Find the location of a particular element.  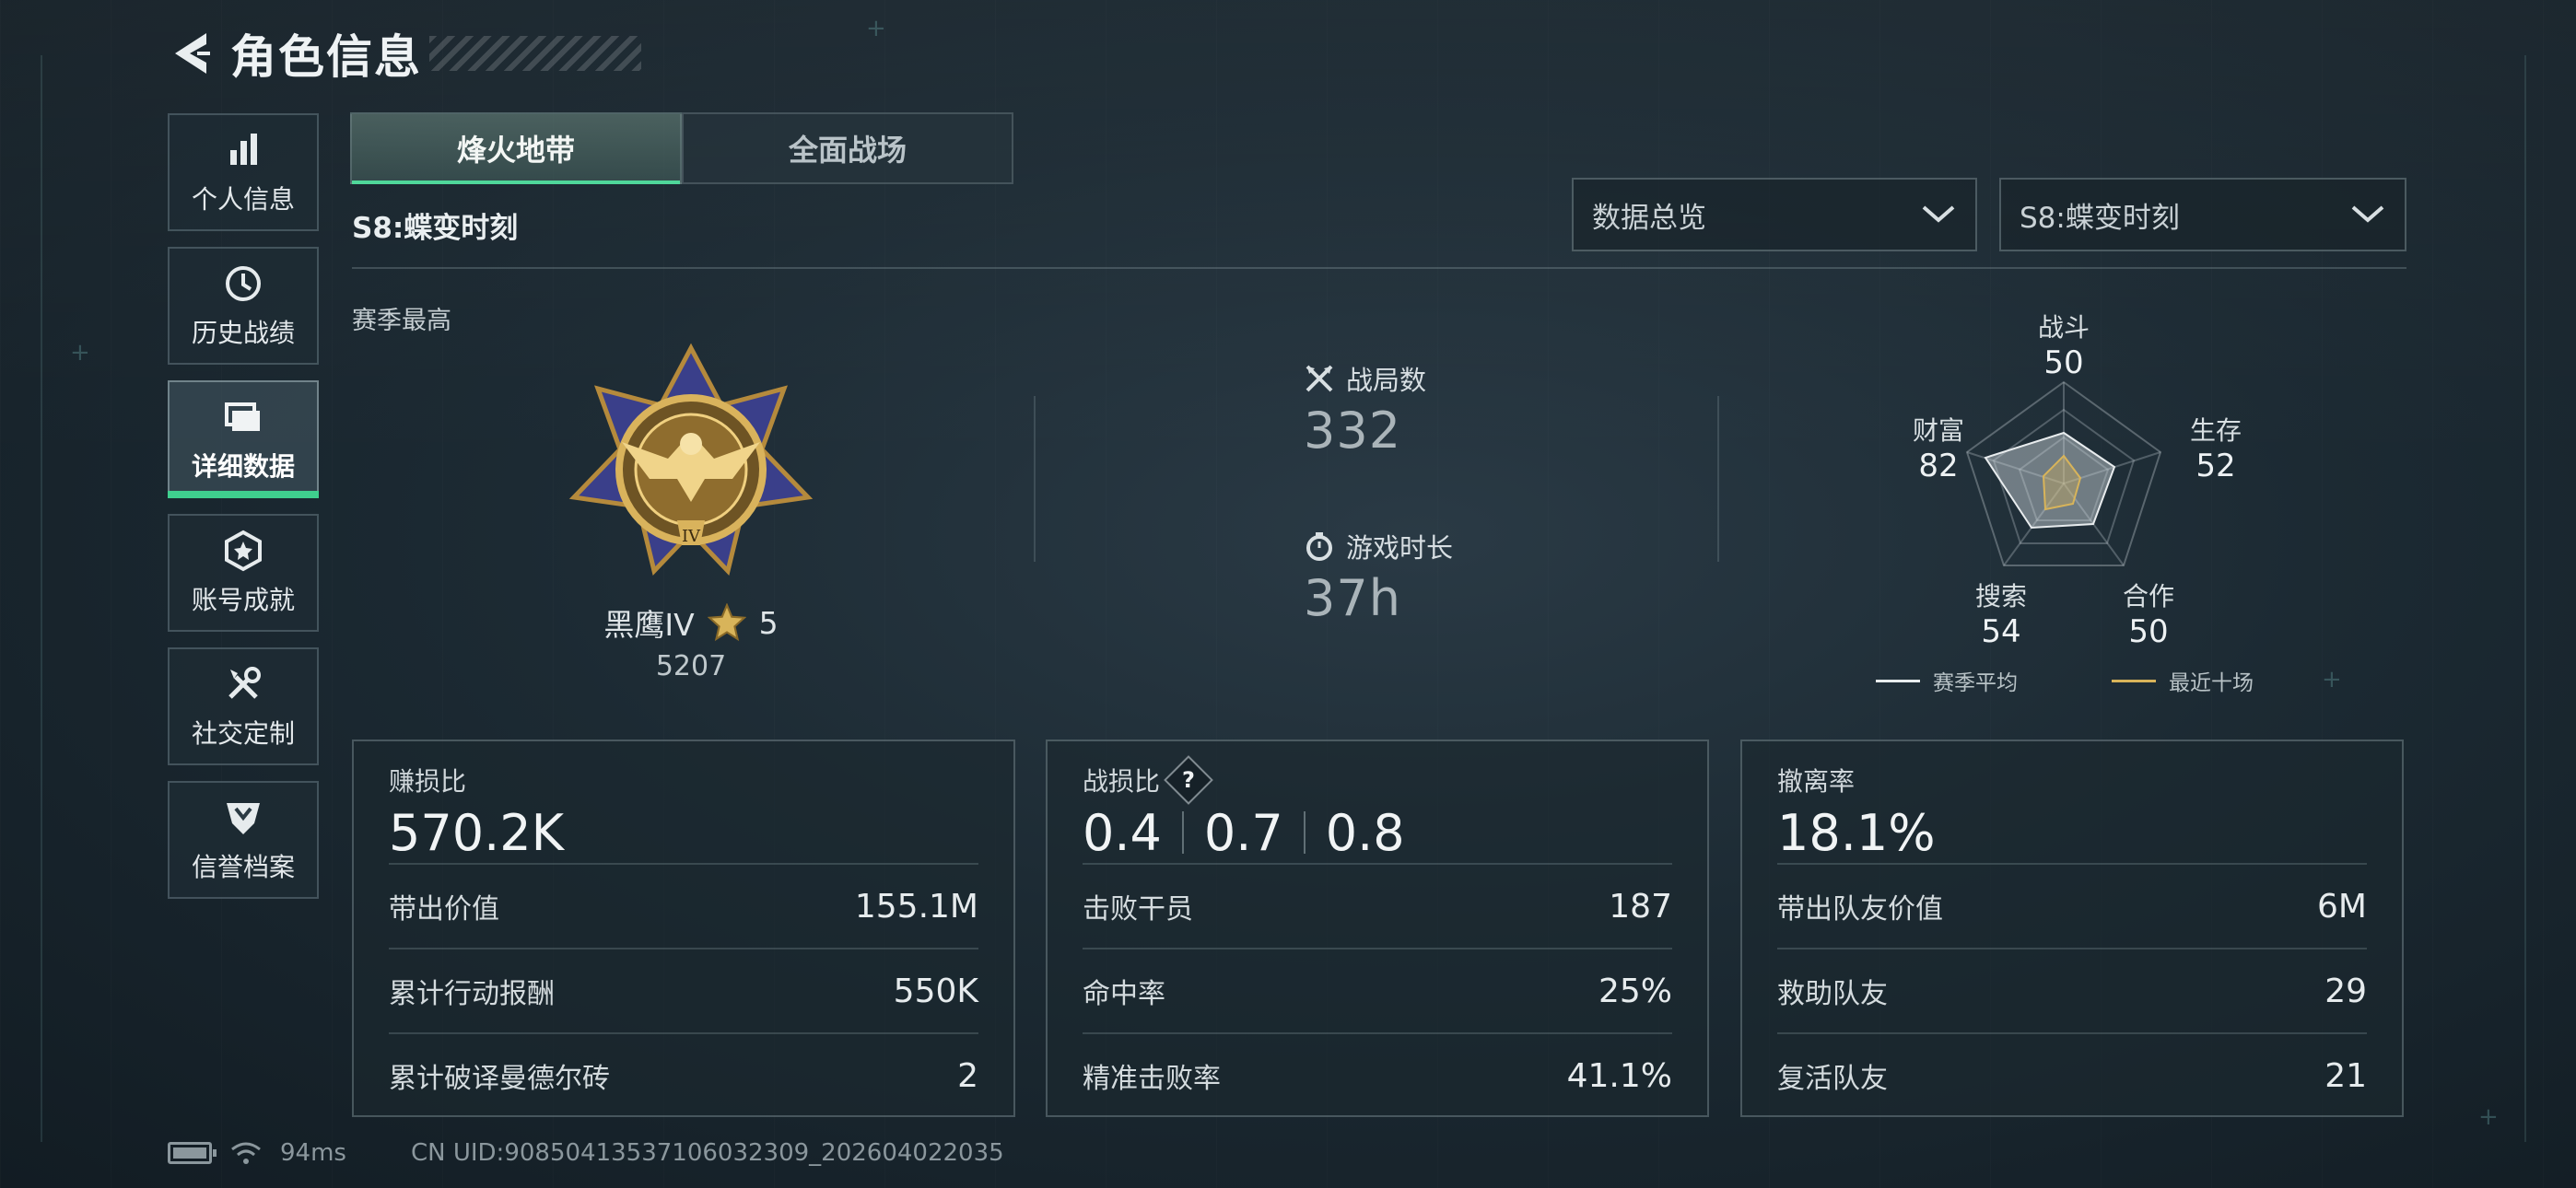

card-row: 带出价值 155.1M is located at coordinates (683, 905).